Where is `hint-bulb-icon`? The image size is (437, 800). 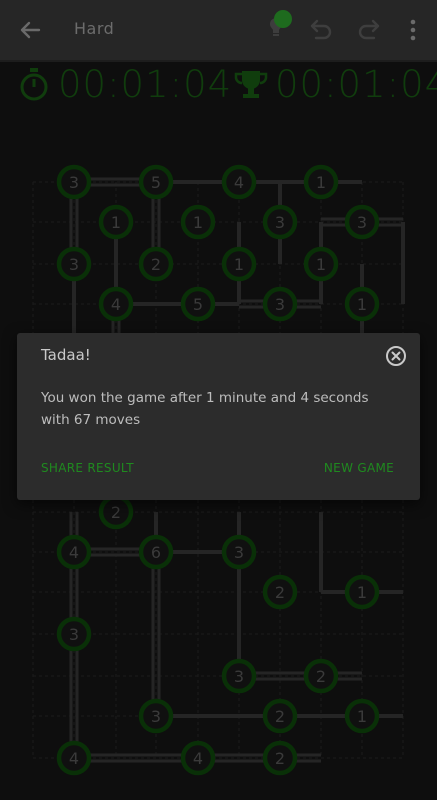 hint-bulb-icon is located at coordinates (276, 28).